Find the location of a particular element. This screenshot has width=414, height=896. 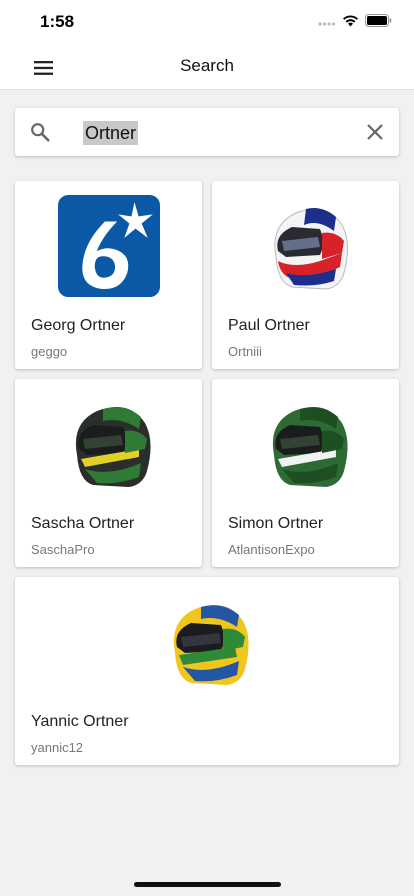

user-card-sascha: Sascha Ortner SaschaPro is located at coordinates (108, 473).